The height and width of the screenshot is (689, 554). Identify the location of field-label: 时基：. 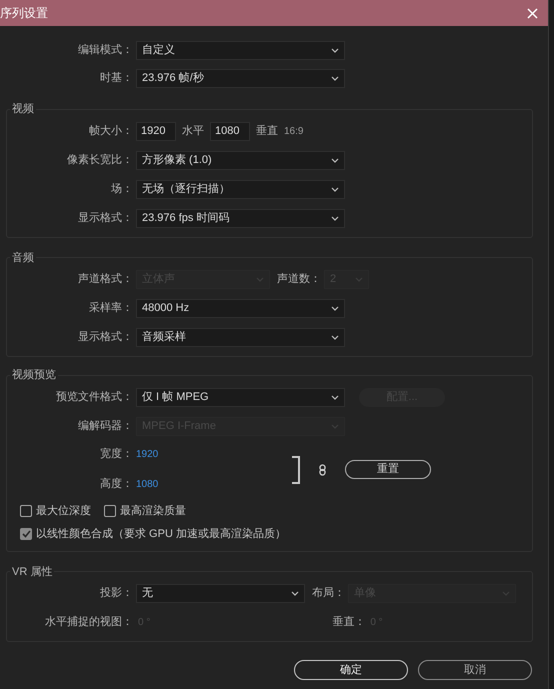
(116, 78).